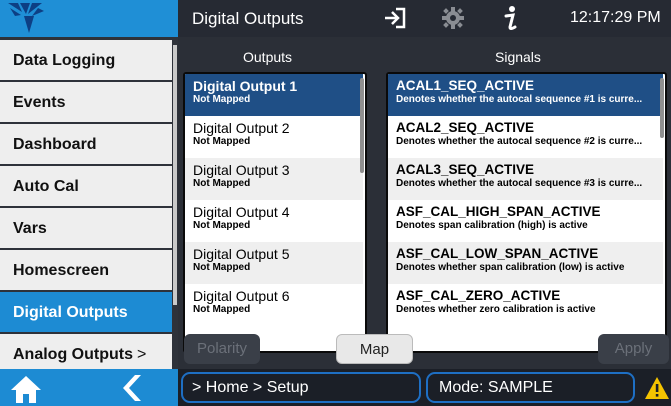  Describe the element at coordinates (89, 18) in the screenshot. I see `logo` at that location.